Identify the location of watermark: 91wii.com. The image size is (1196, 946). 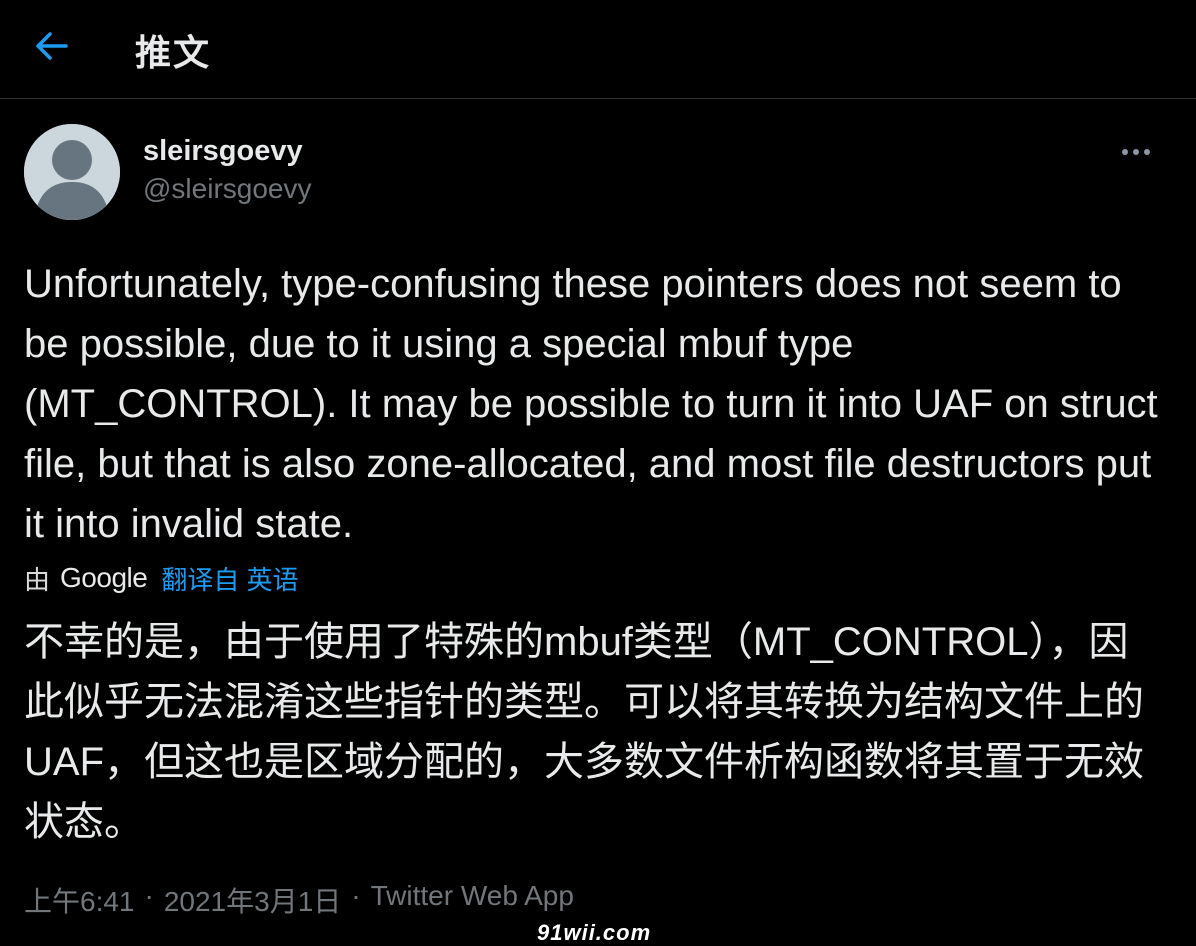
(594, 932).